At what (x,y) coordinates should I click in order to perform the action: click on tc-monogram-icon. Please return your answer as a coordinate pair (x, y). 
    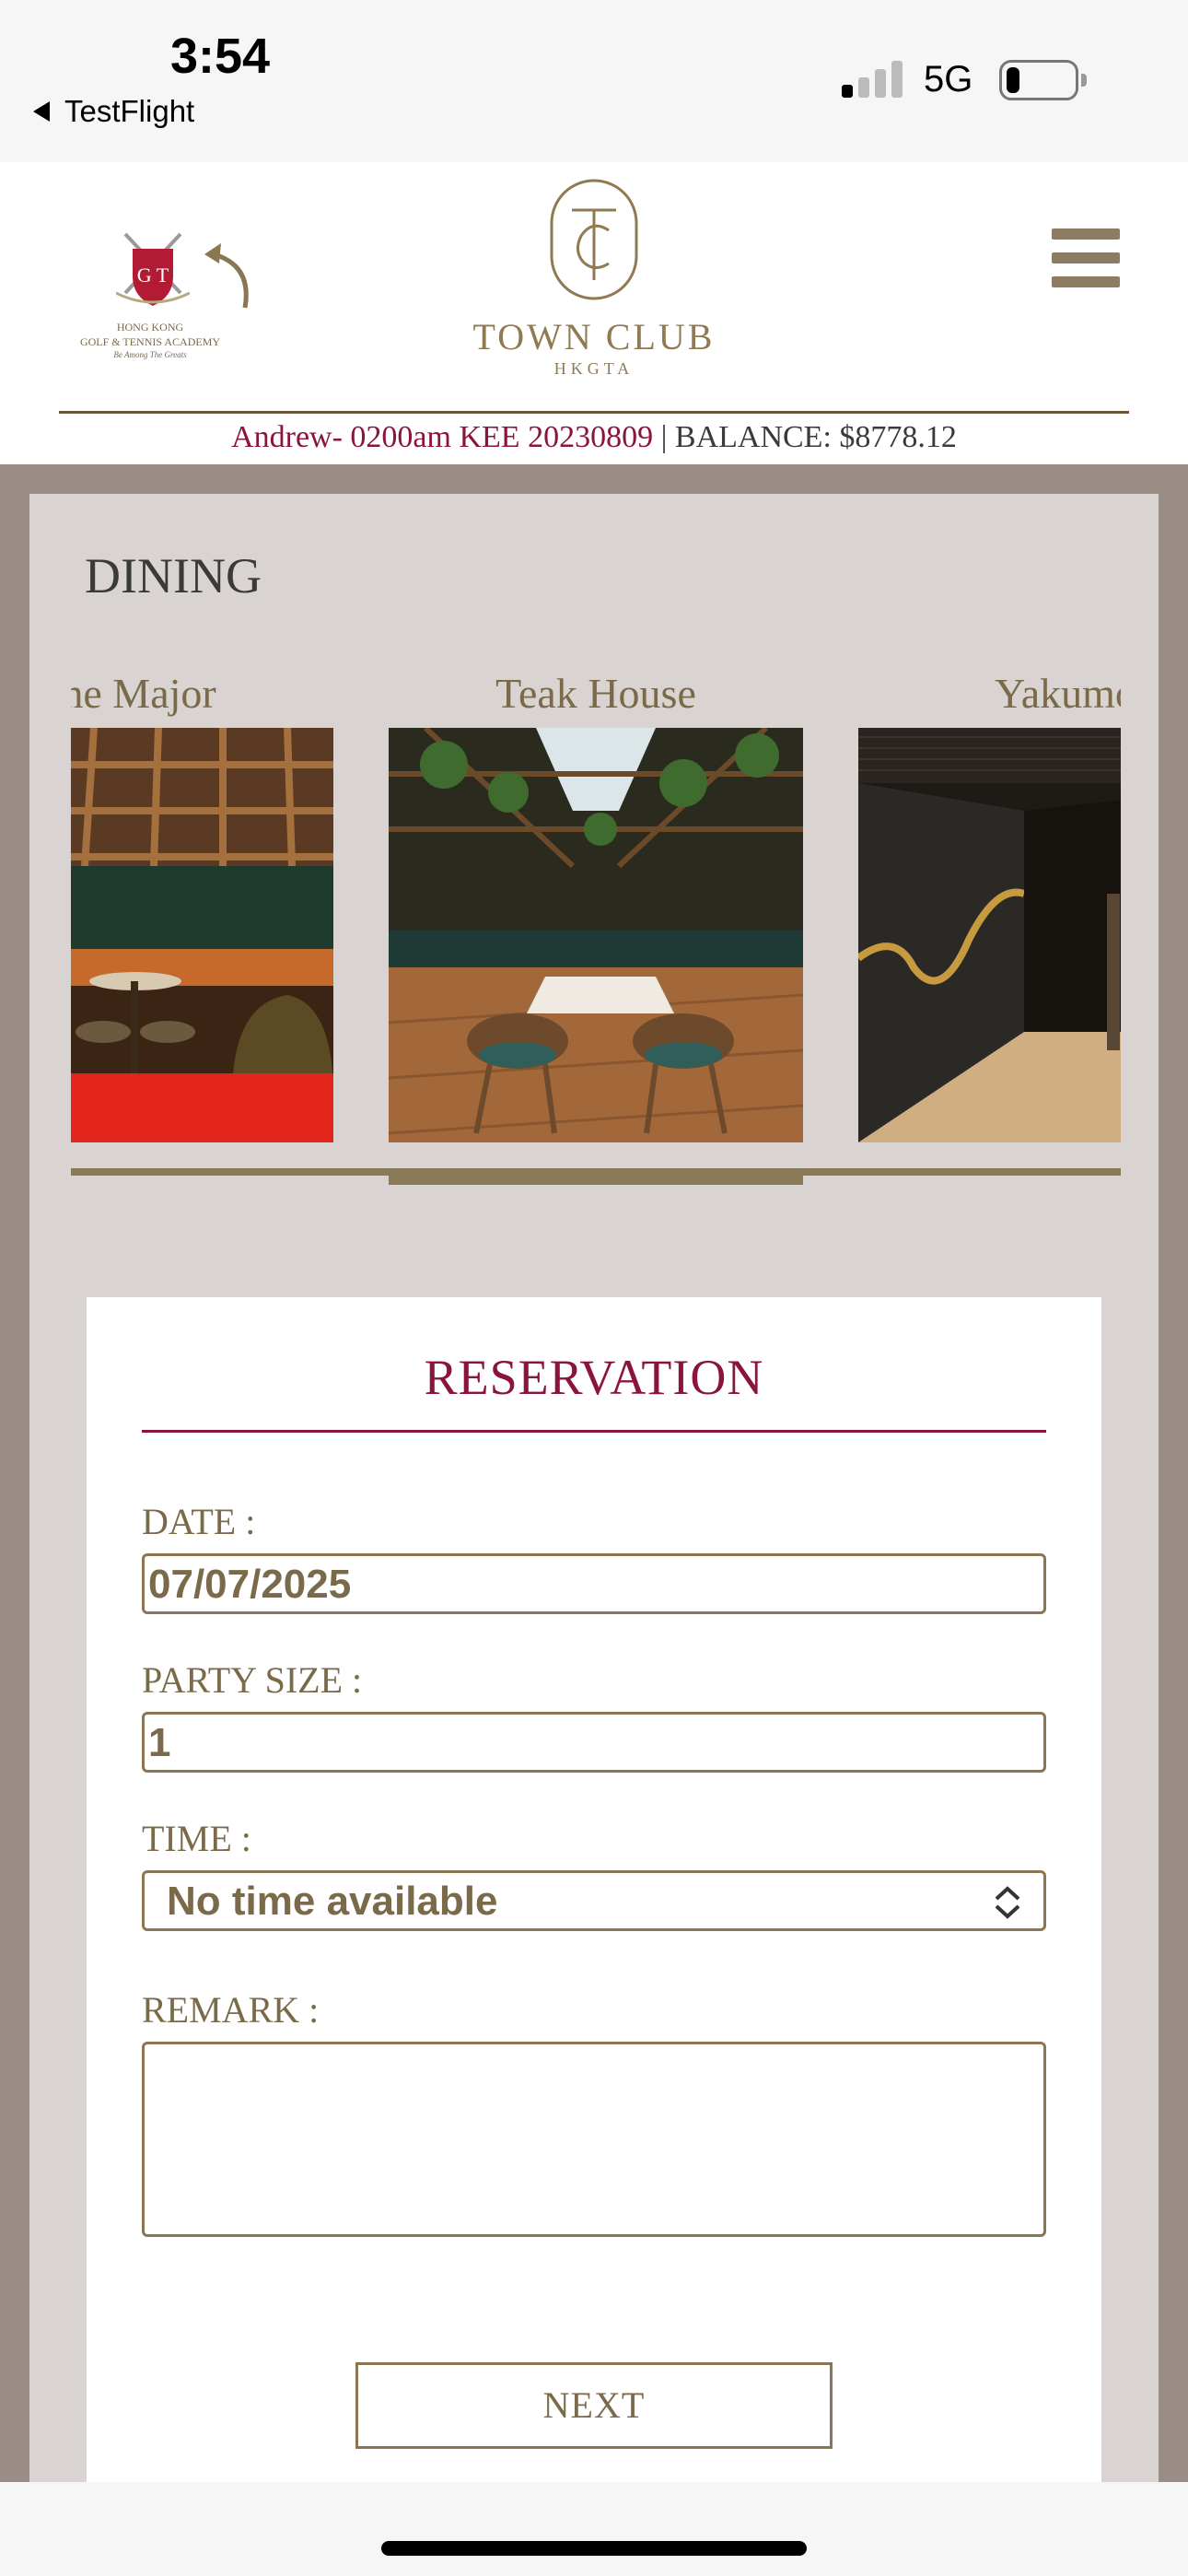
    Looking at the image, I should click on (594, 239).